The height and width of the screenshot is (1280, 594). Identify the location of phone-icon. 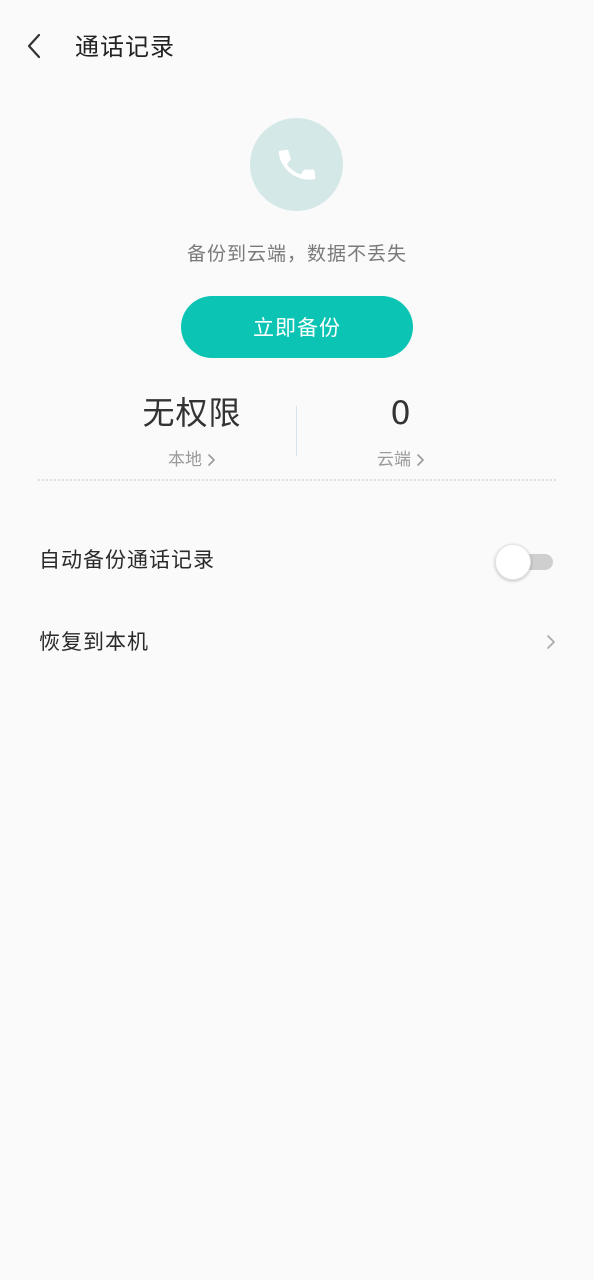
(296, 164).